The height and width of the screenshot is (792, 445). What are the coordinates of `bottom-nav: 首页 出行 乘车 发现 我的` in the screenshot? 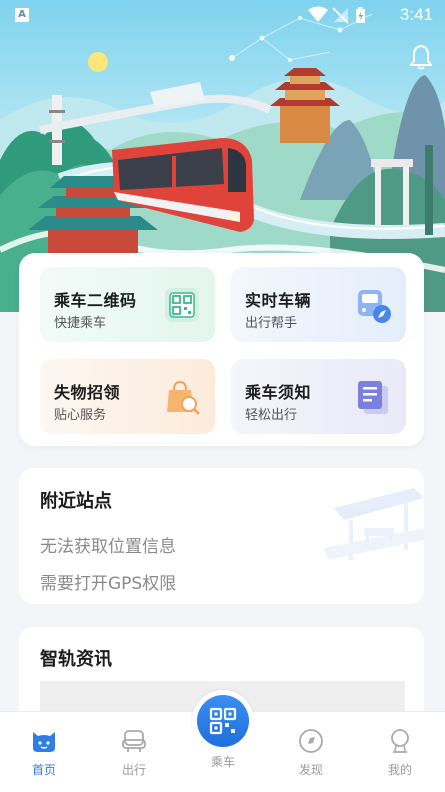 It's located at (222, 741).